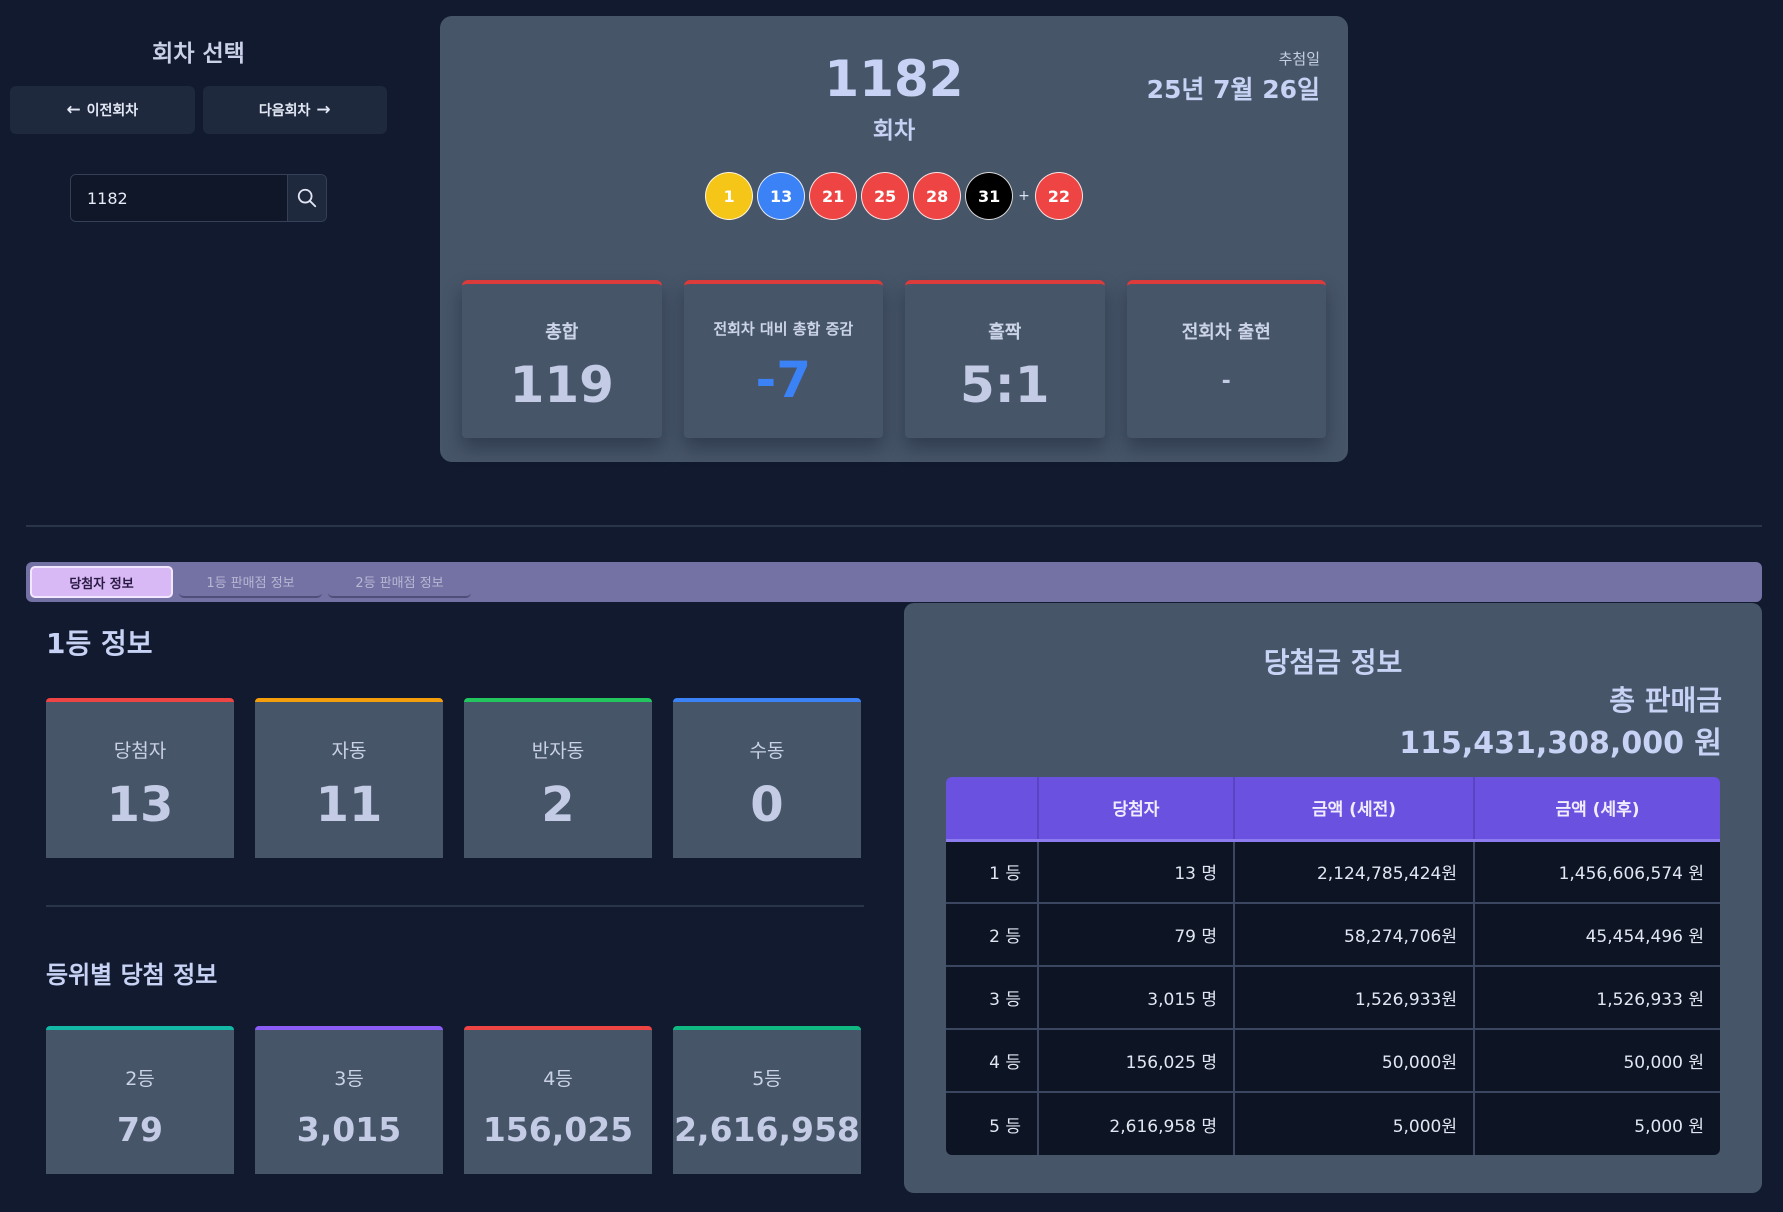  What do you see at coordinates (562, 332) in the screenshot?
I see `stat-label: 총합` at bounding box center [562, 332].